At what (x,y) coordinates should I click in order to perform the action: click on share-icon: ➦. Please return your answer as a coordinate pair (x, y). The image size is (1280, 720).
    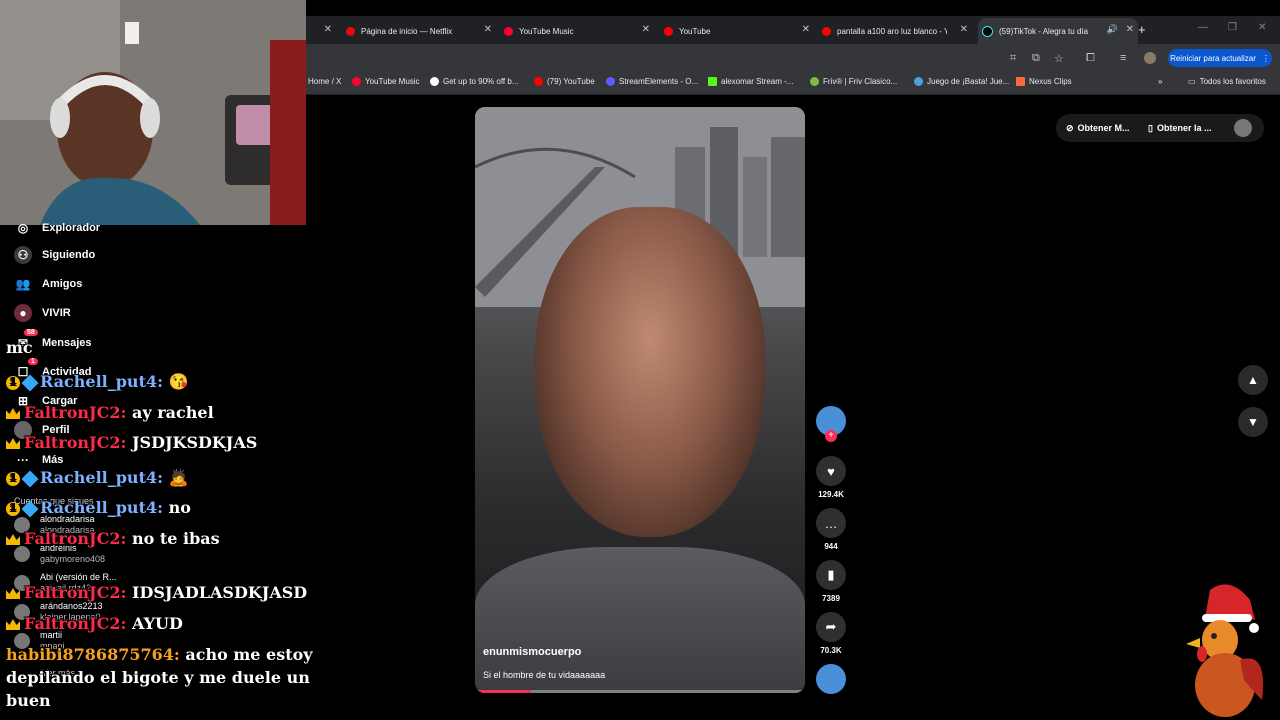
    Looking at the image, I should click on (831, 627).